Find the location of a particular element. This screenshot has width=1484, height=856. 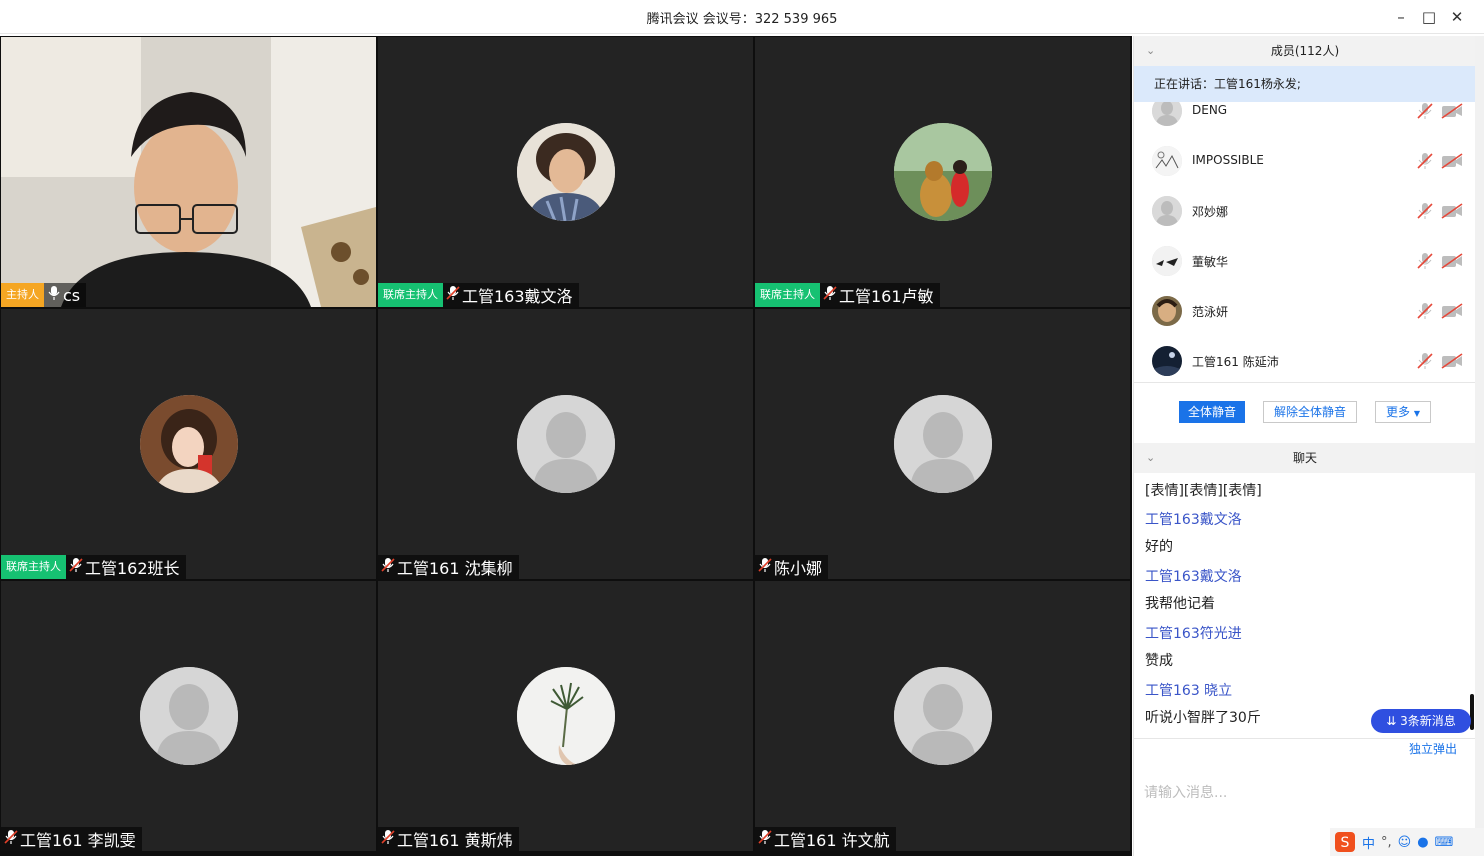

sogou-icon: S is located at coordinates (1345, 842).